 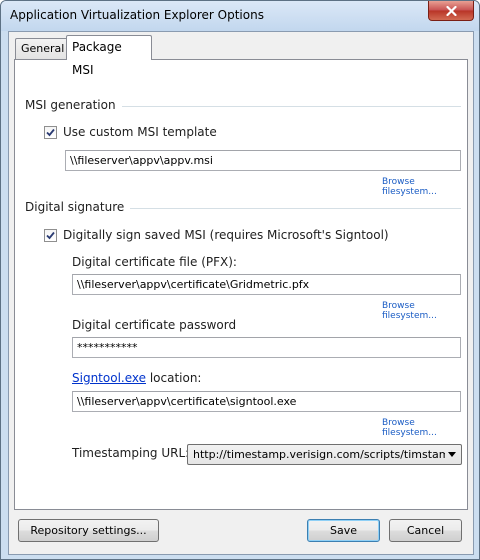 What do you see at coordinates (266, 284) in the screenshot?
I see `cert-file-path-input` at bounding box center [266, 284].